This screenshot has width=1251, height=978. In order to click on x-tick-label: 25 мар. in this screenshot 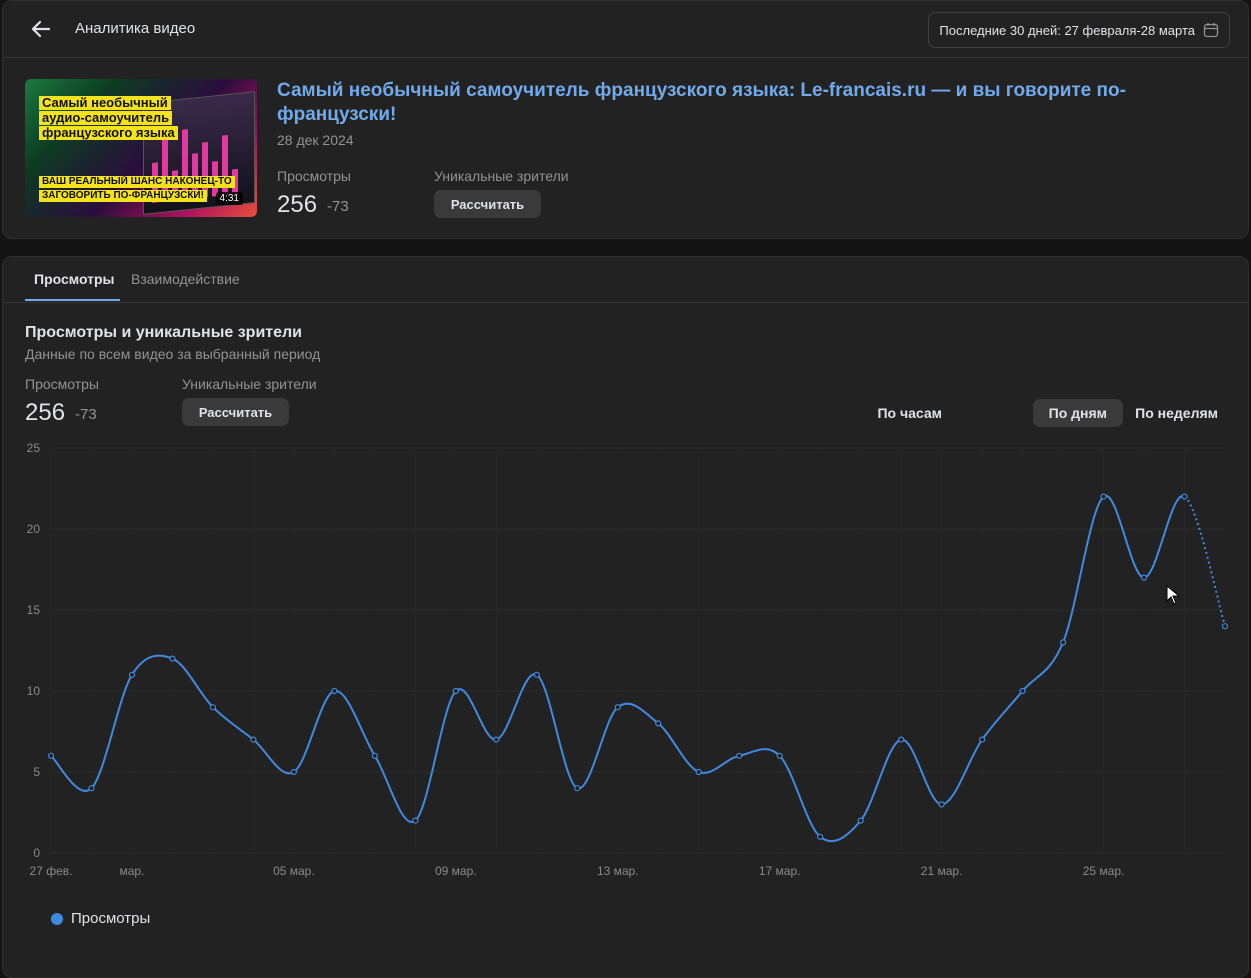, I will do `click(1104, 871)`.